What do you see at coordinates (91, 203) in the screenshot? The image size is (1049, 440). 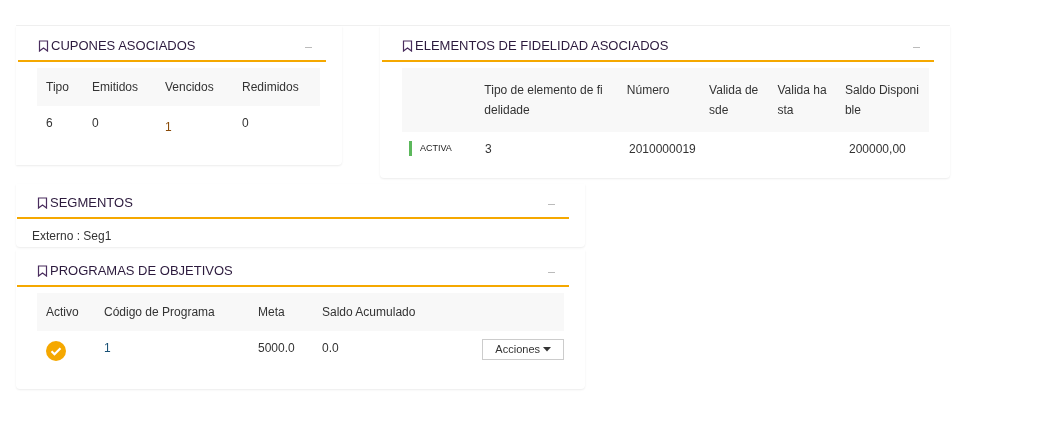 I see `section-title: SEGMENTOS` at bounding box center [91, 203].